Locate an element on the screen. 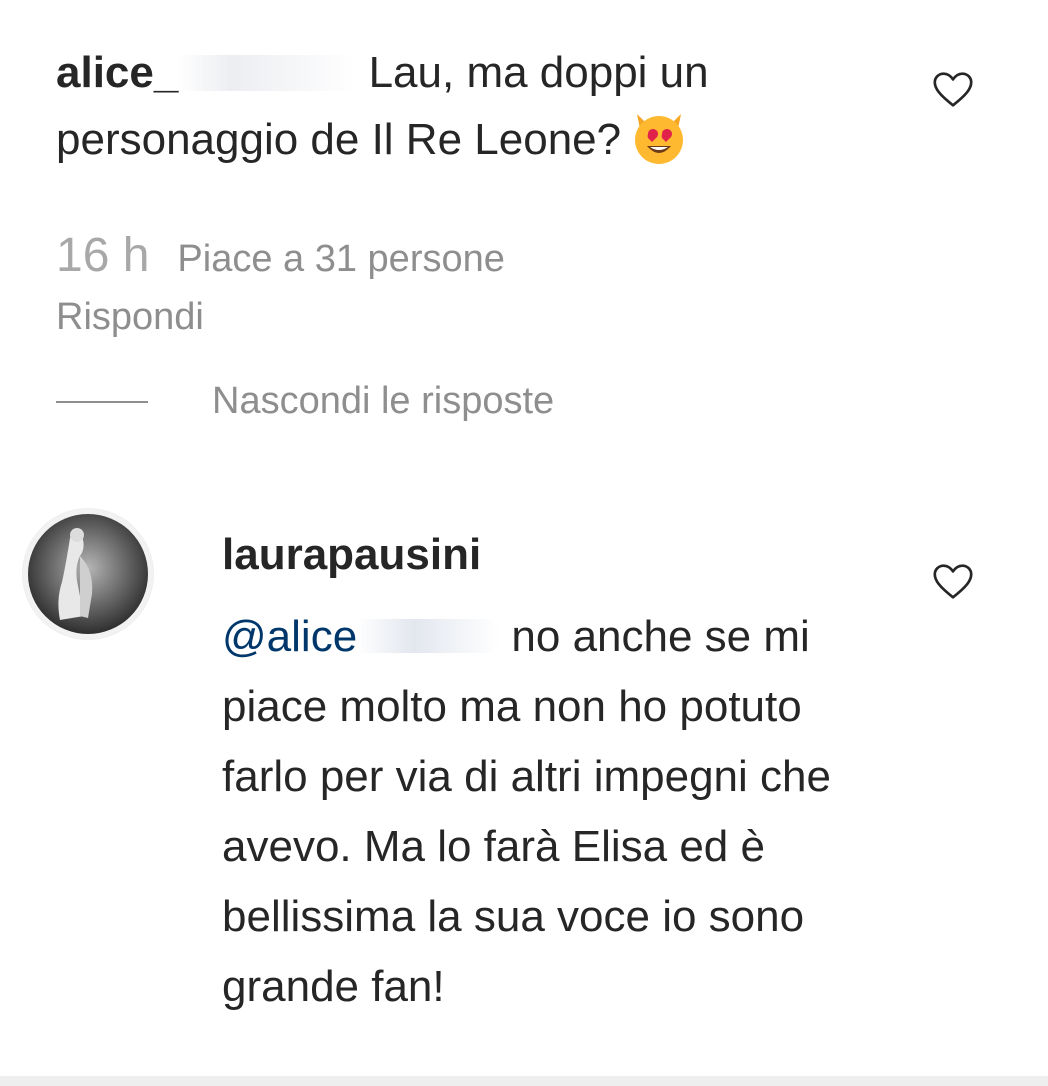  comment-meta: 16 h Piace a 31 persone is located at coordinates (280, 255).